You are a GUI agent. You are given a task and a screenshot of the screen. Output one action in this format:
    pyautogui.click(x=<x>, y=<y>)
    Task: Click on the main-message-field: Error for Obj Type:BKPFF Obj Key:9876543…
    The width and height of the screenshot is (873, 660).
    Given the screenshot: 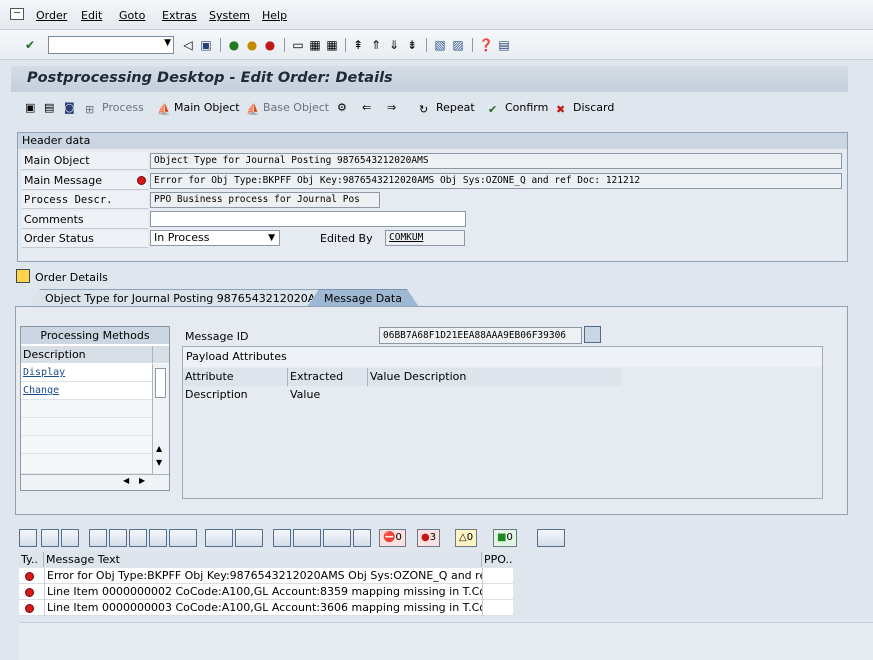 What is the action you would take?
    pyautogui.click(x=496, y=181)
    